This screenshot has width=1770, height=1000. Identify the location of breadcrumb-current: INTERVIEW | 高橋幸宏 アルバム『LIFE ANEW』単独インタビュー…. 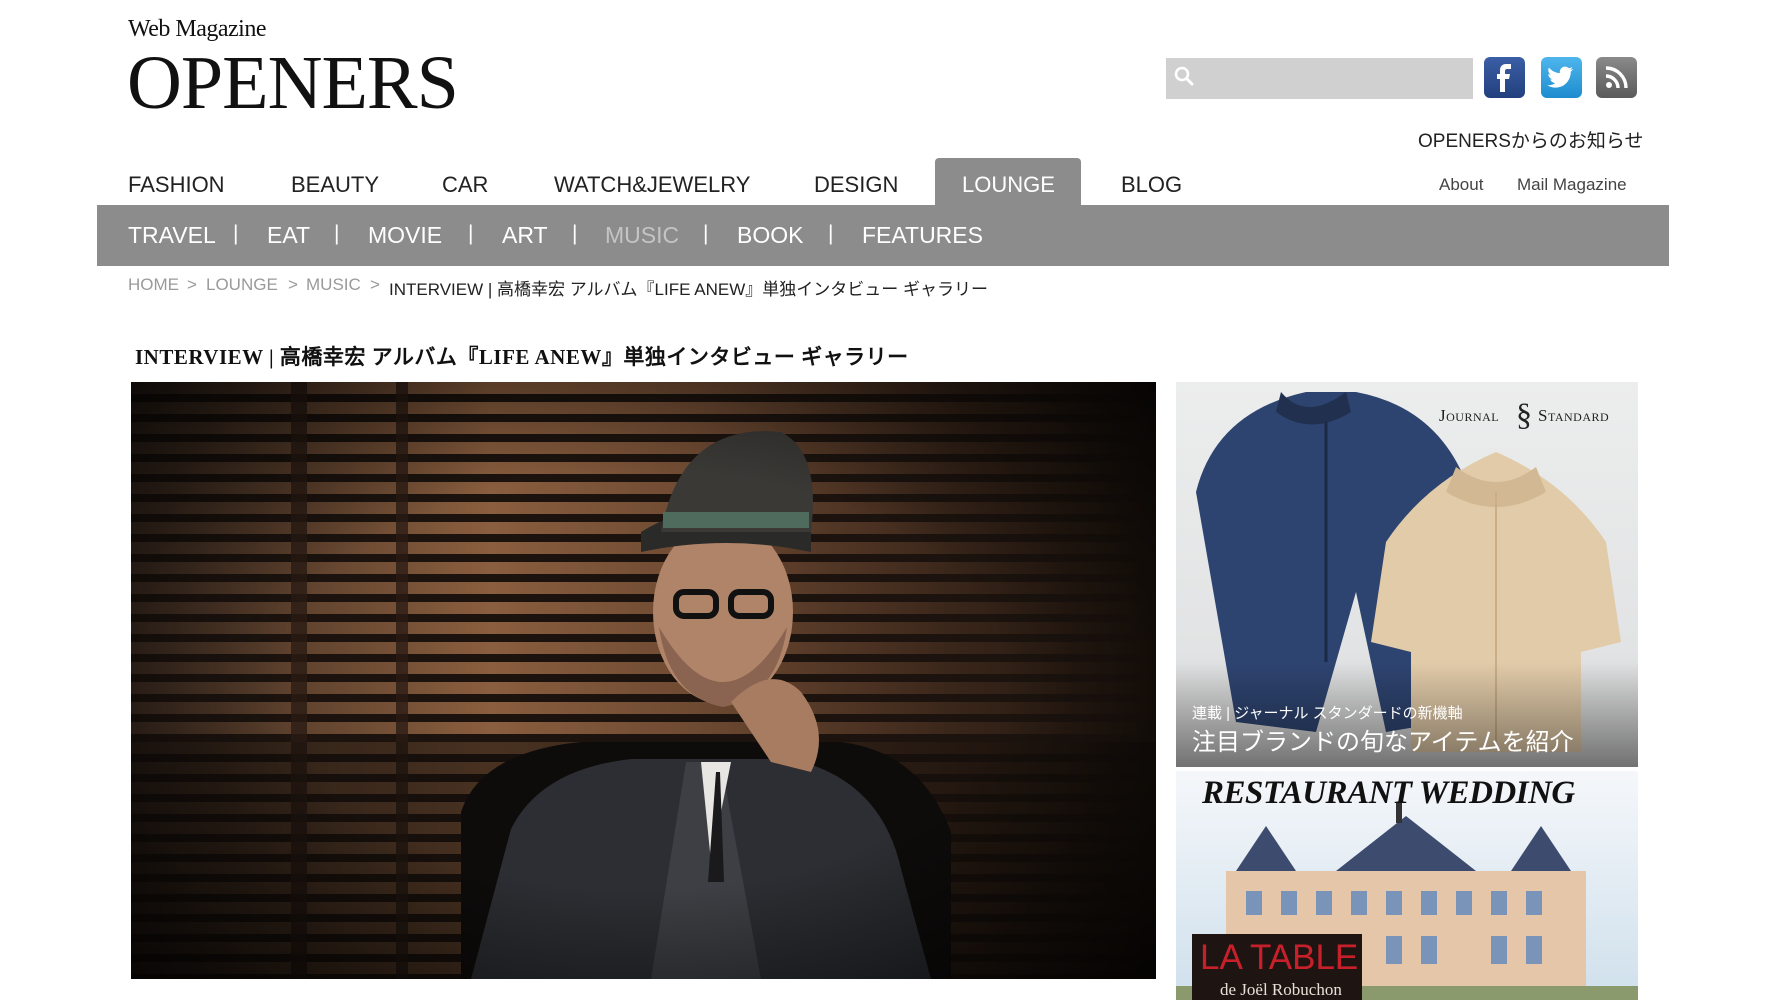
(688, 289).